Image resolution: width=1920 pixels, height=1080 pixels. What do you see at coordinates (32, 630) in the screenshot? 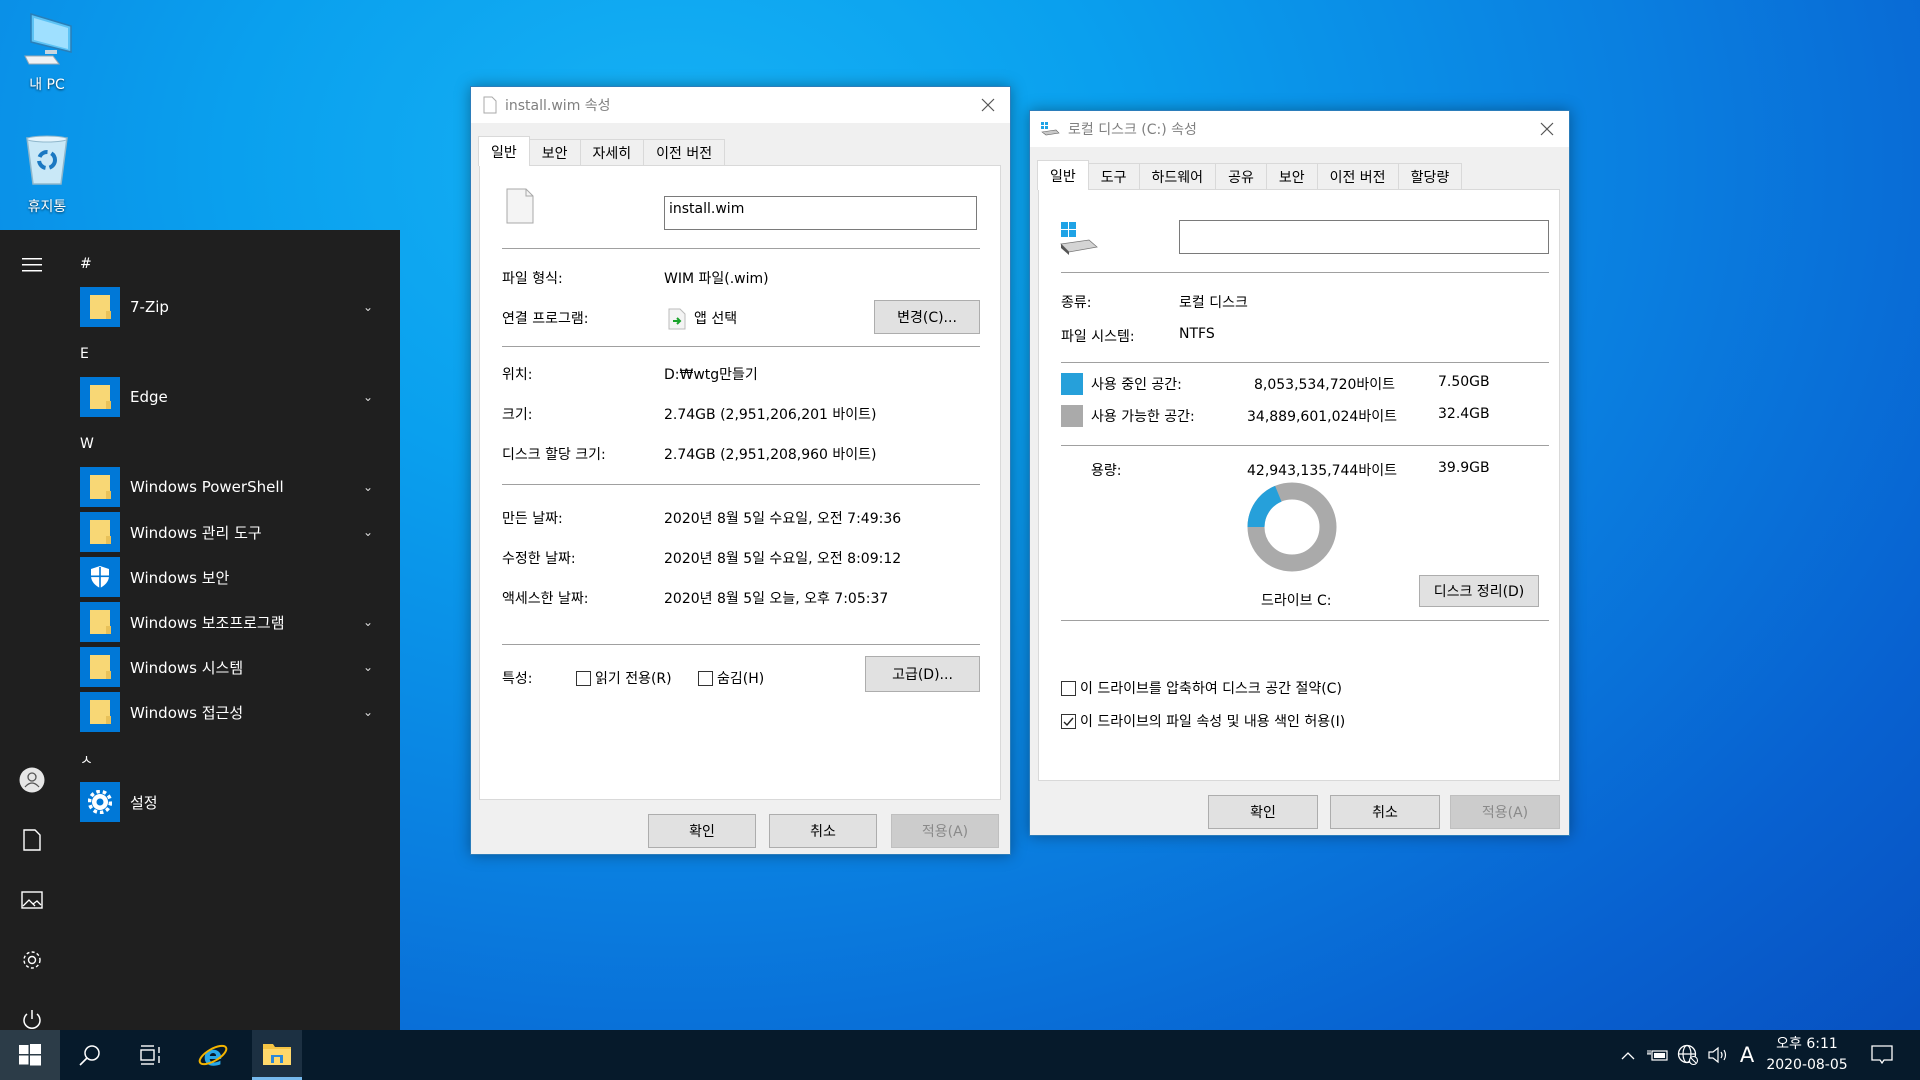
I see `start-rail` at bounding box center [32, 630].